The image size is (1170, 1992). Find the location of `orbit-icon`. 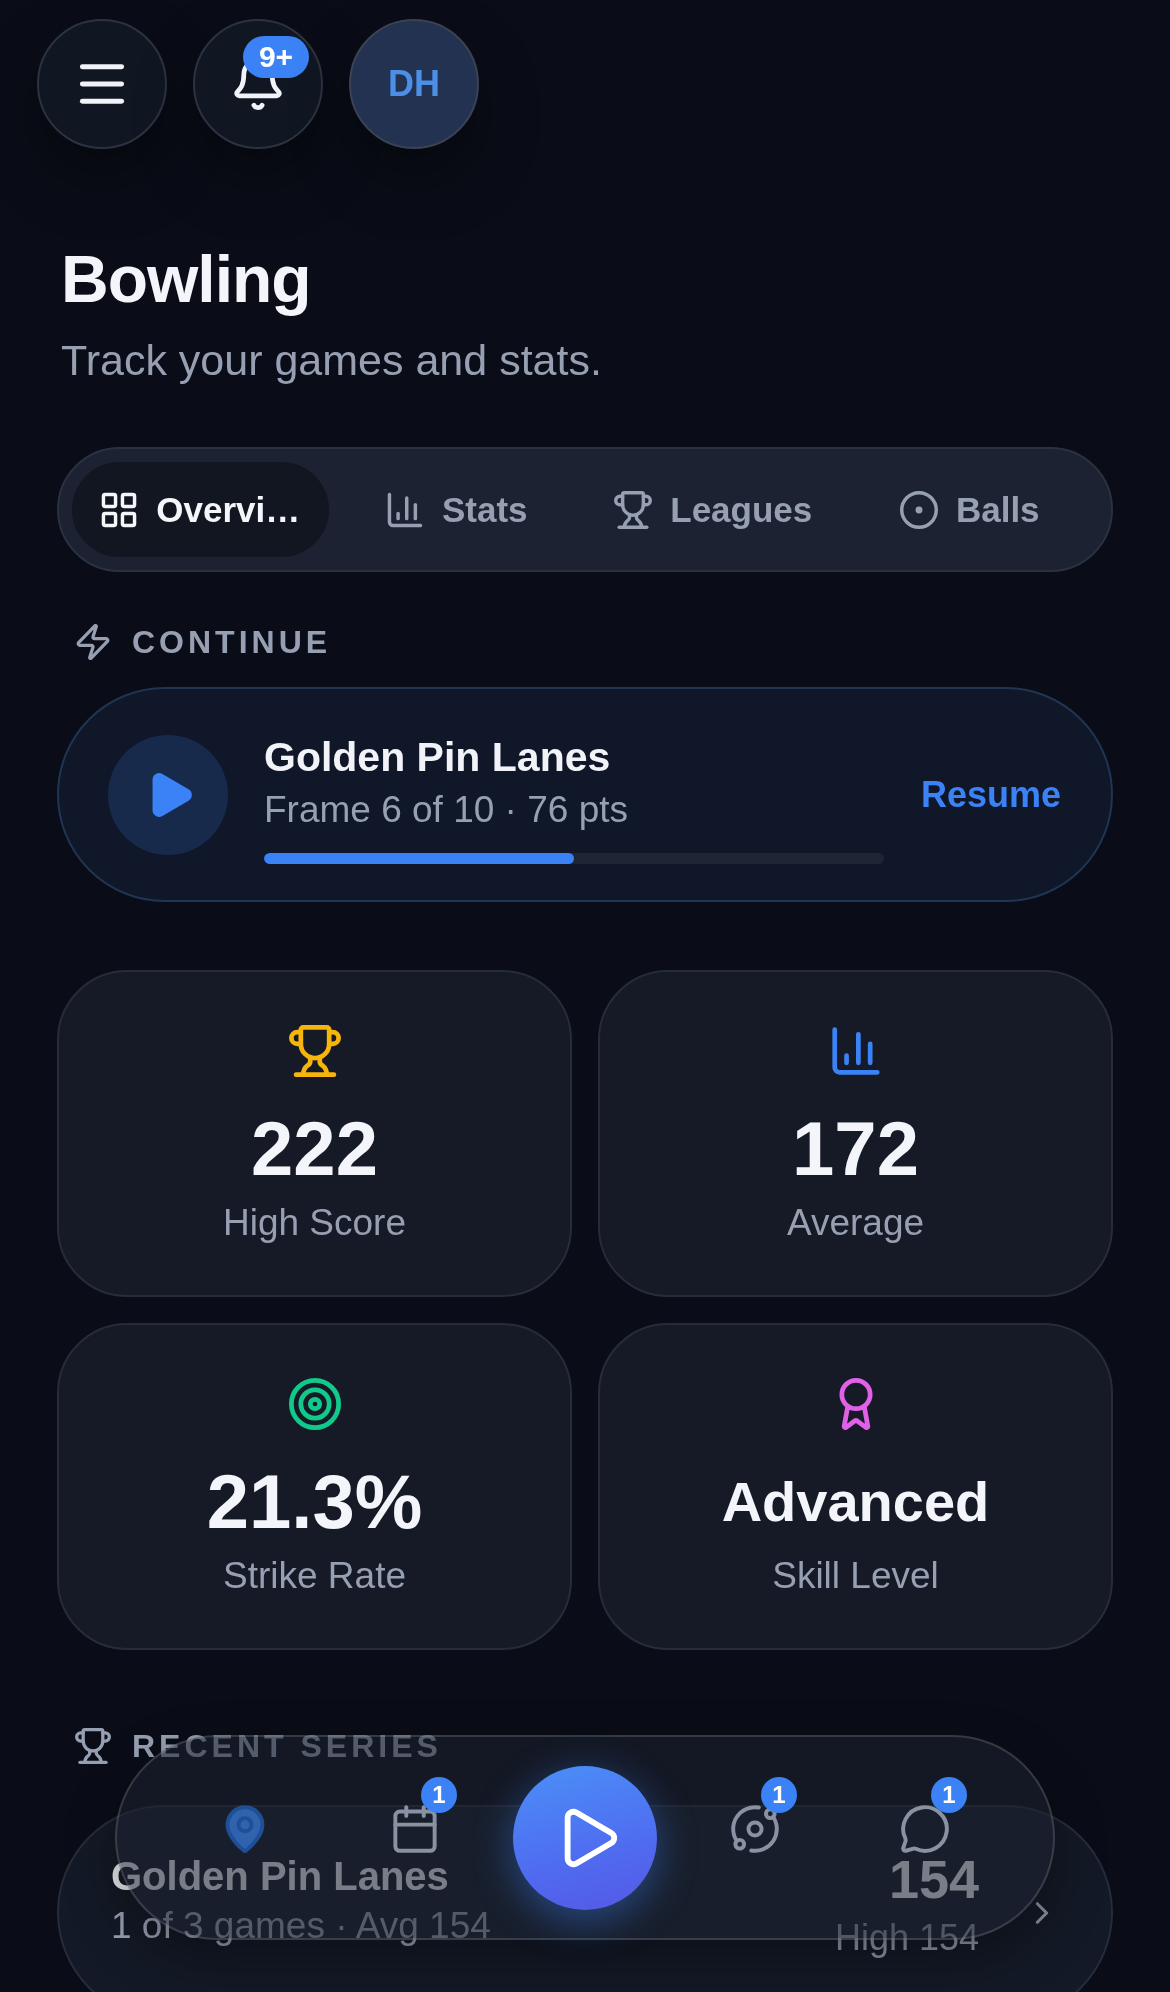

orbit-icon is located at coordinates (755, 1829).